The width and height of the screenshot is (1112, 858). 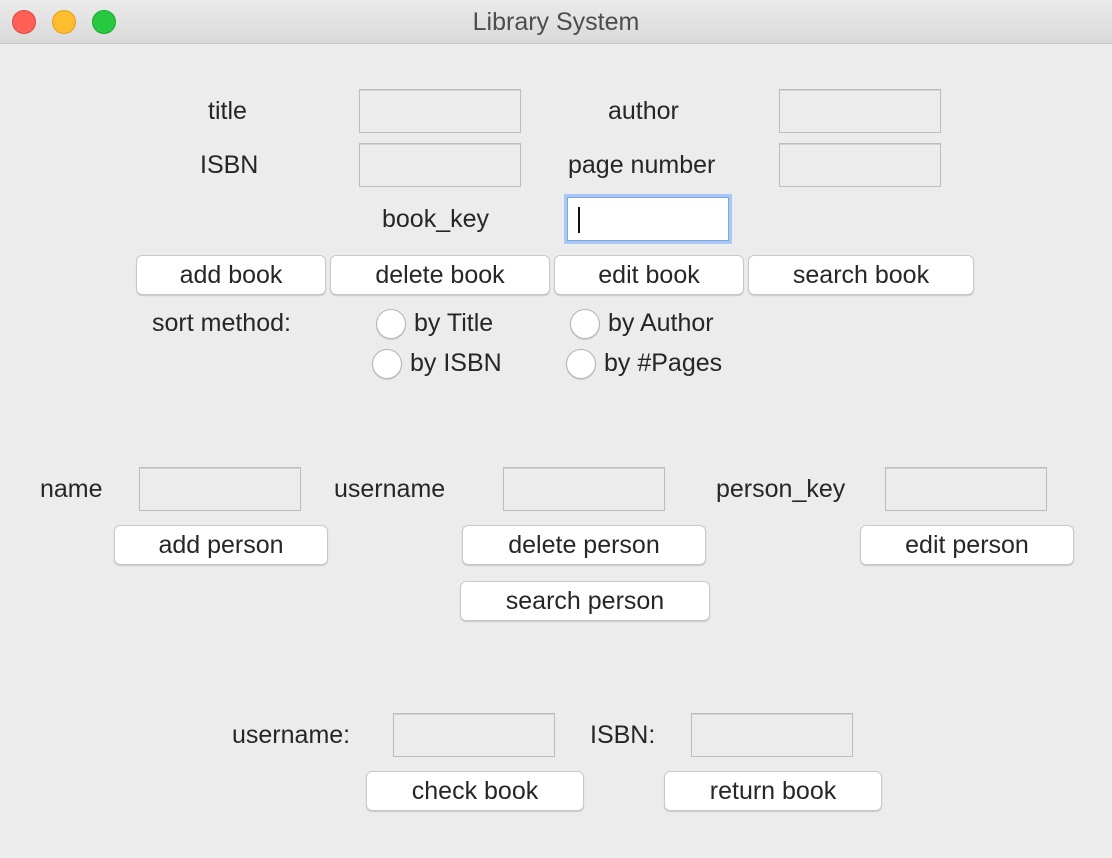 I want to click on search-person-button: search person, so click(x=585, y=601).